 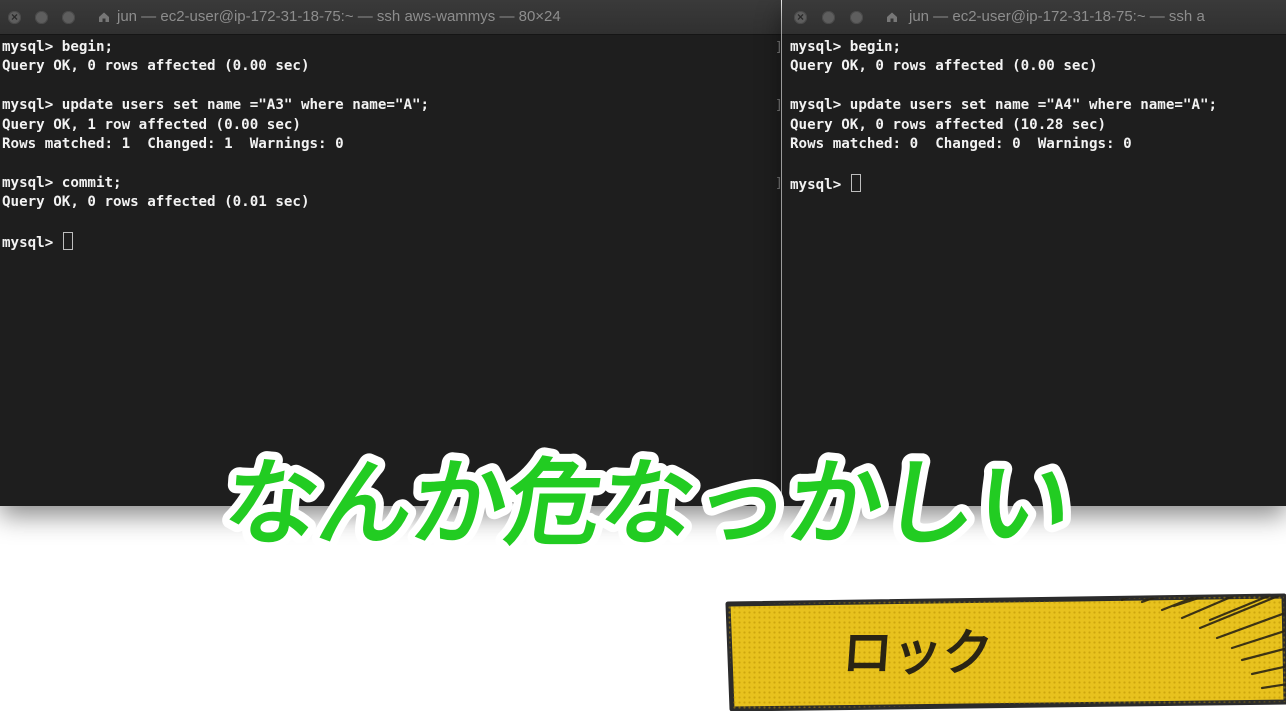 I want to click on line-text: Query OK, 0 rows affected (0.01 sec), so click(x=156, y=202).